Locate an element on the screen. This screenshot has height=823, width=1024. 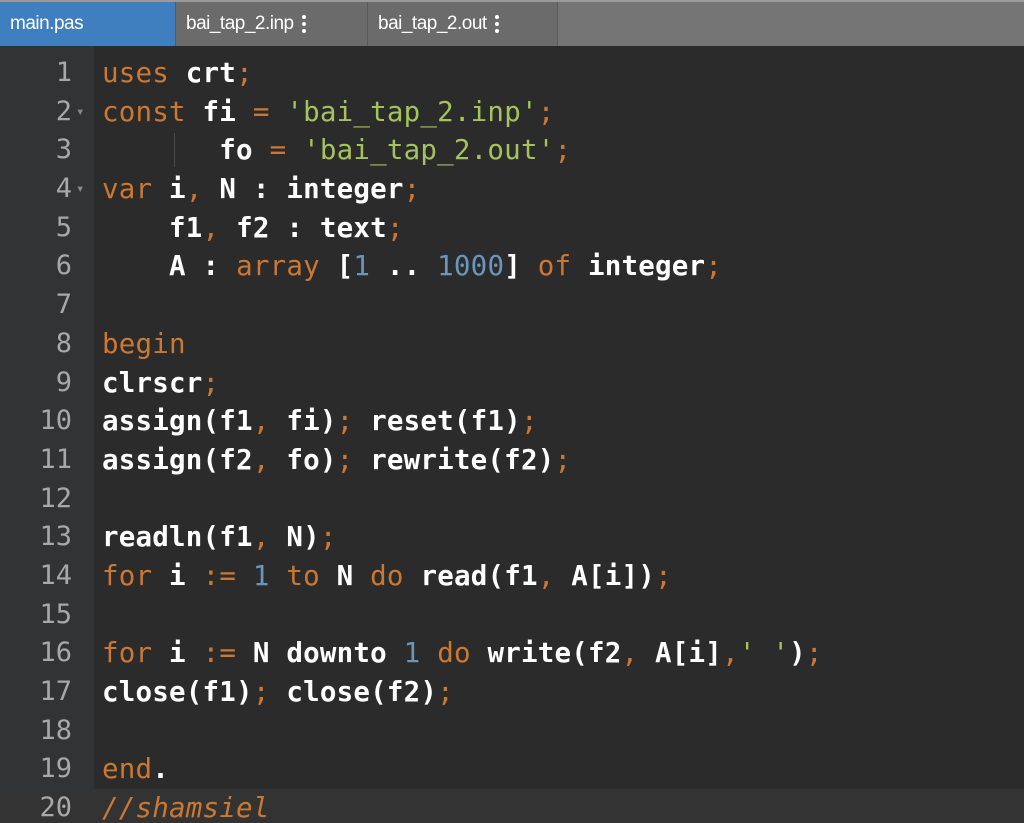
line-number: 12 is located at coordinates (55, 498).